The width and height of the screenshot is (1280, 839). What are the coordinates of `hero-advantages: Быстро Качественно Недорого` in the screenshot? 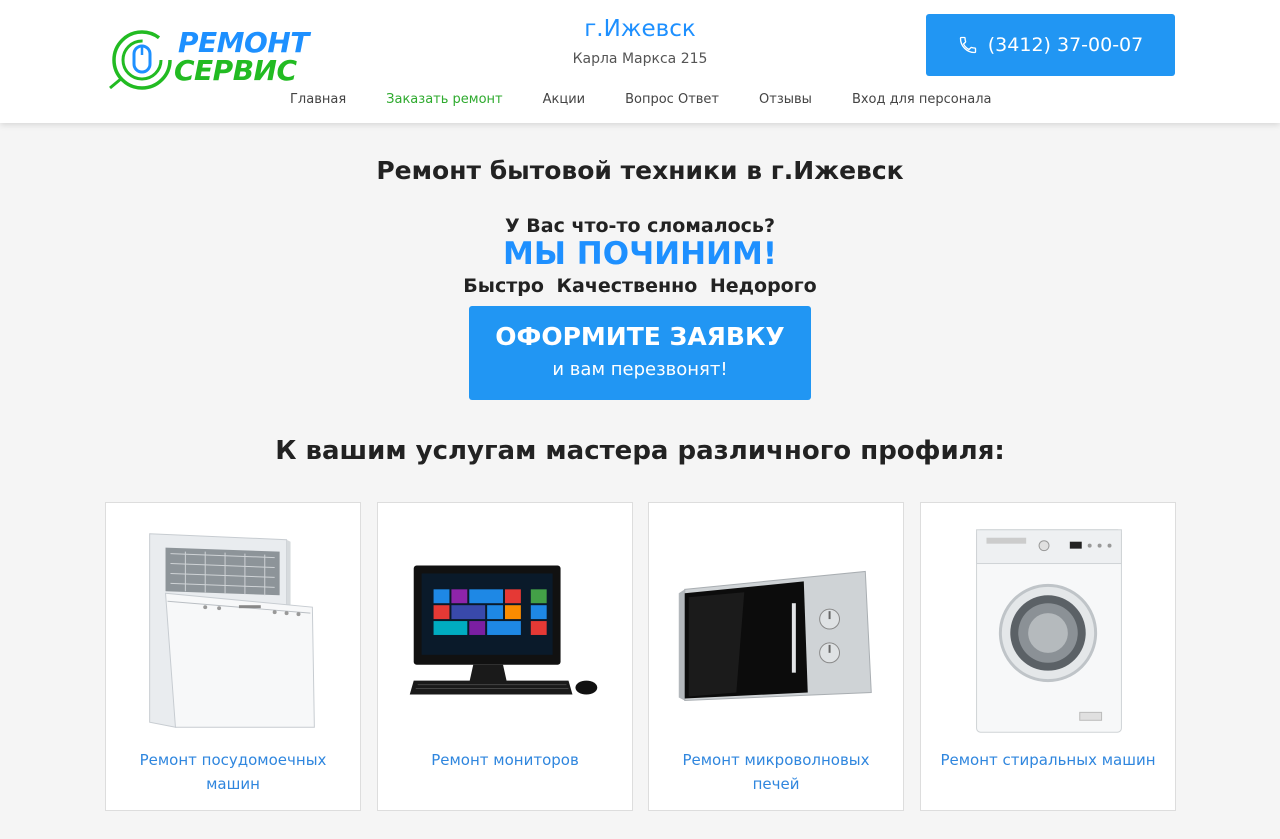 It's located at (640, 286).